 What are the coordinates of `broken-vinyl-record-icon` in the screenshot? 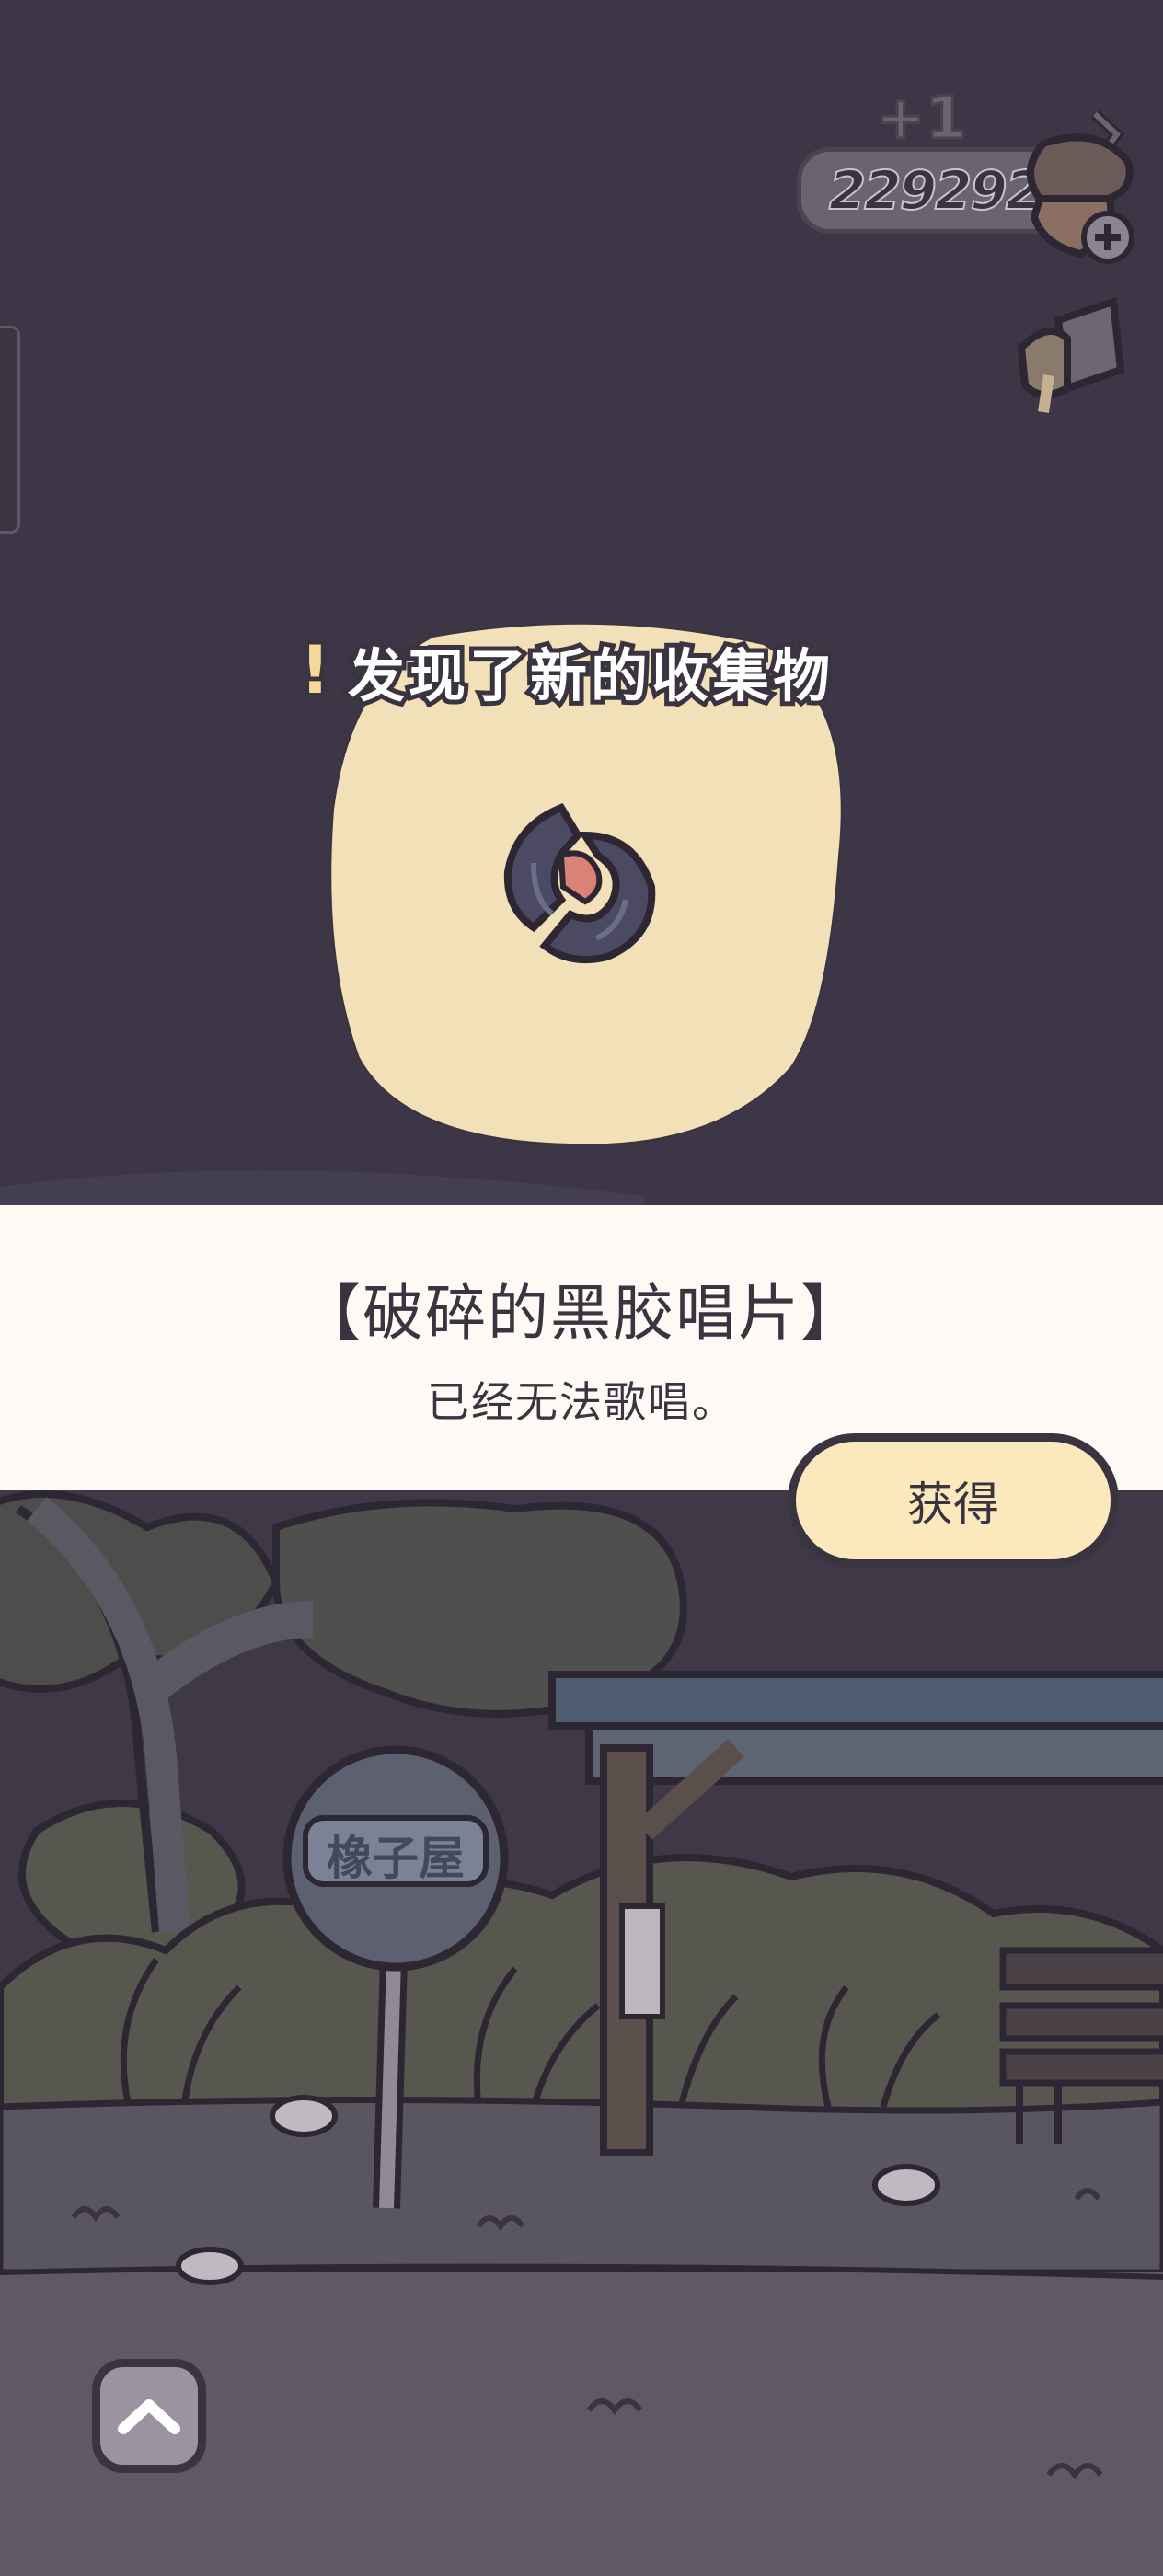 It's located at (580, 883).